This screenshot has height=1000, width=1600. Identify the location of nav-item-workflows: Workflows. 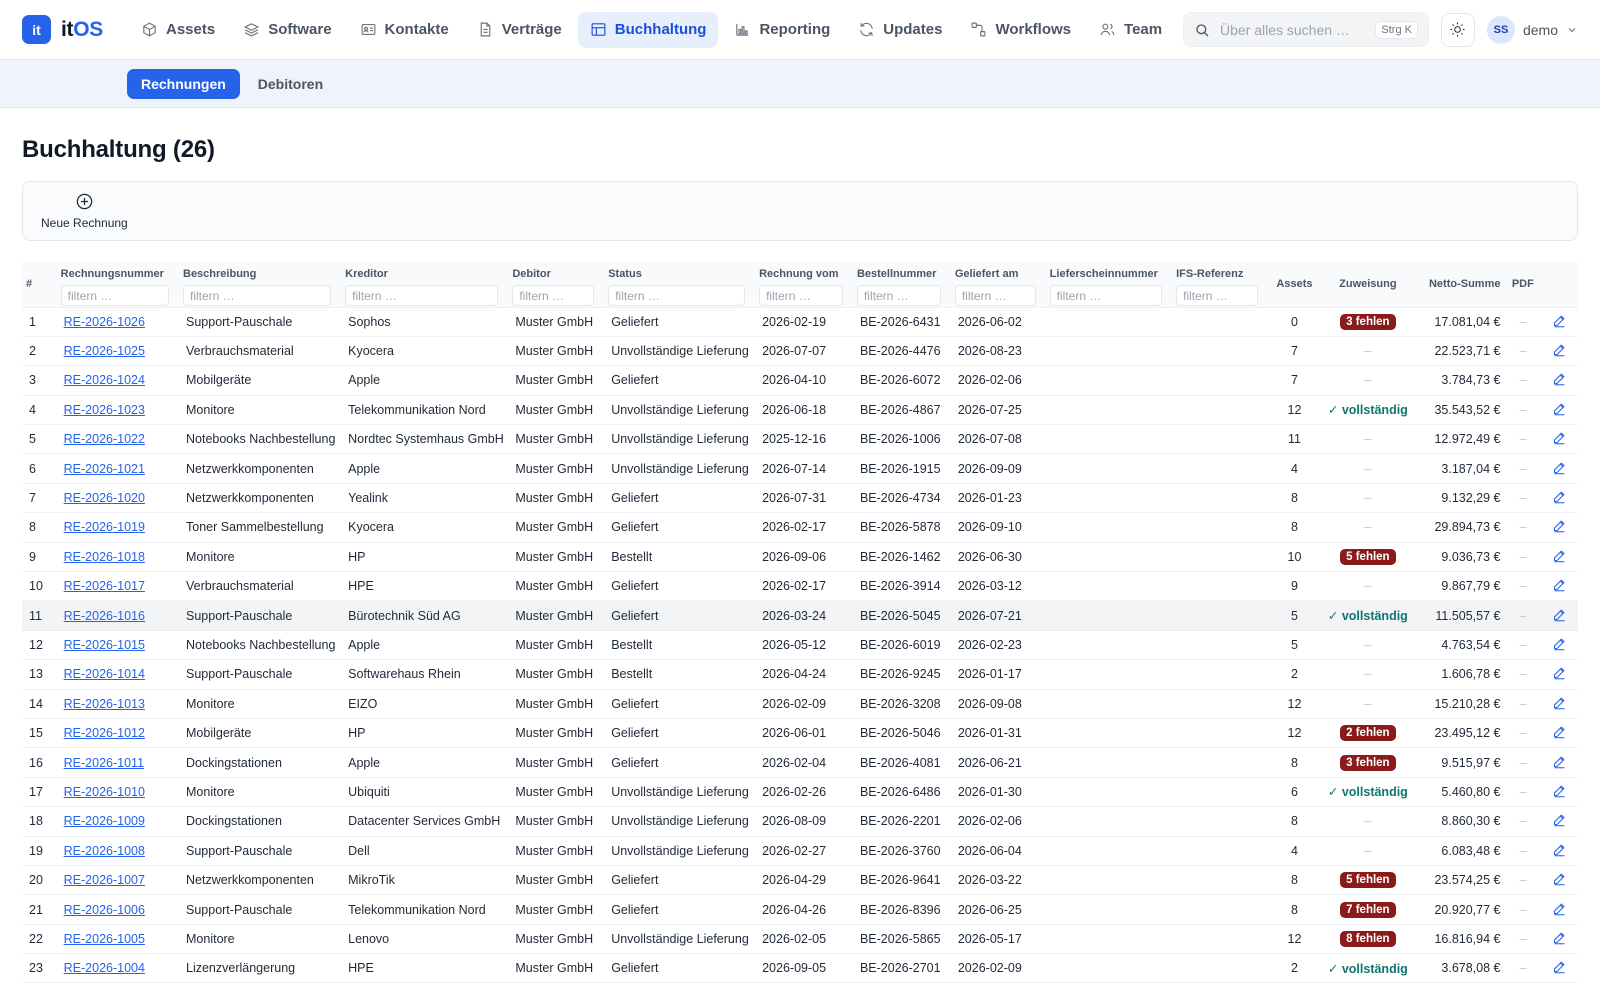
(1020, 30).